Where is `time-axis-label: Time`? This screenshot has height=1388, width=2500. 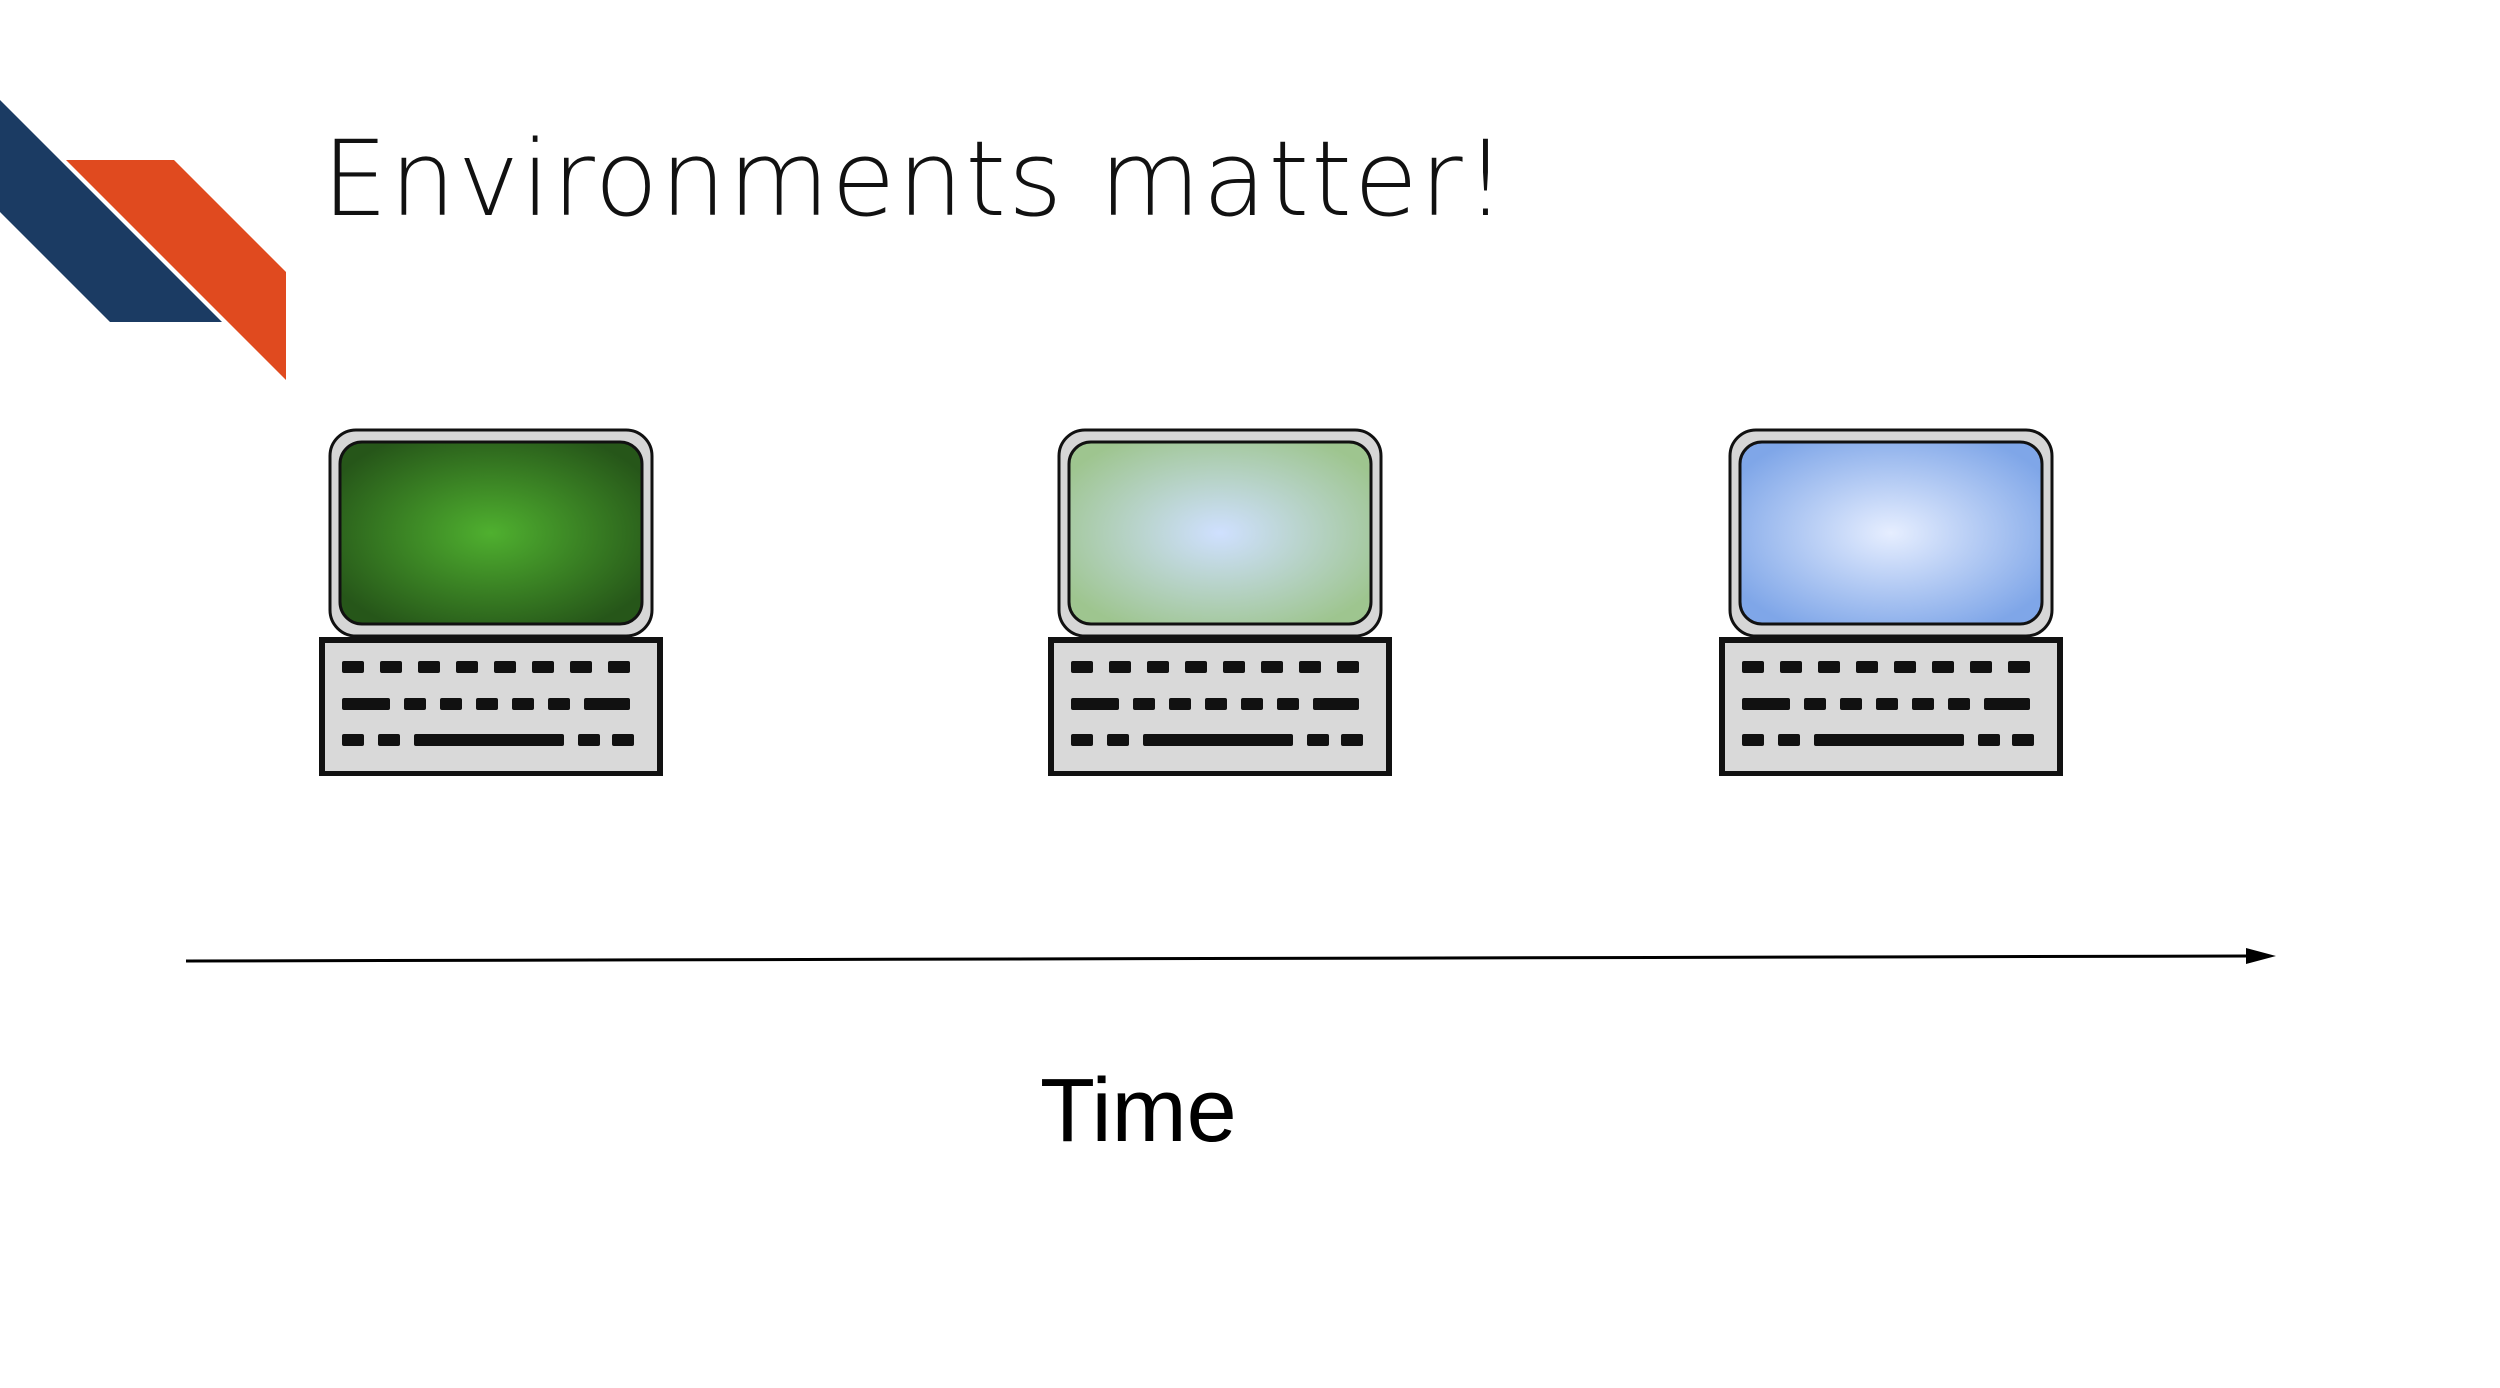 time-axis-label: Time is located at coordinates (1138, 1111).